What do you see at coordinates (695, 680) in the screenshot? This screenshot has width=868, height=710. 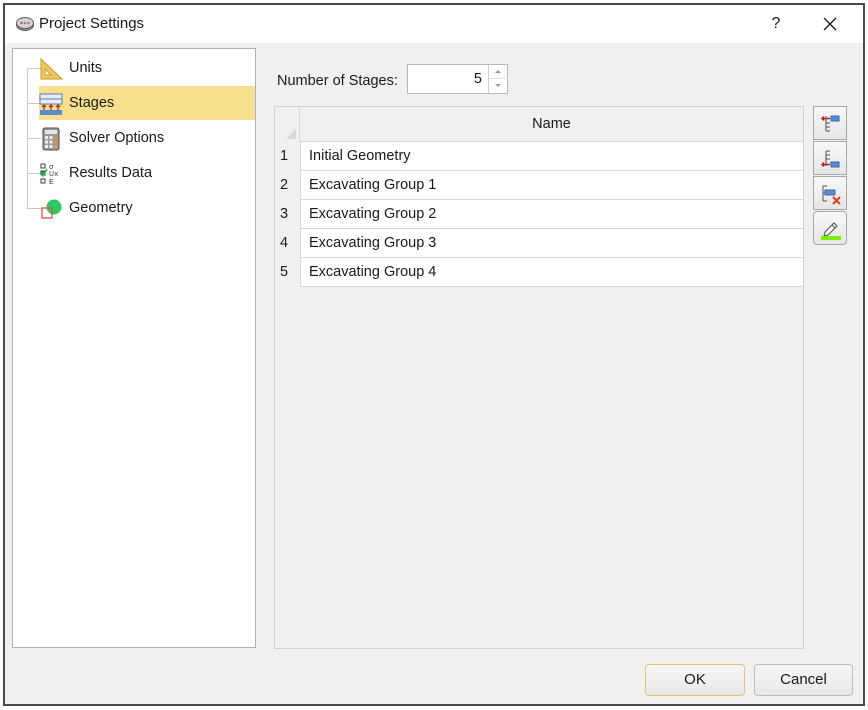 I see `ok-button: OK` at bounding box center [695, 680].